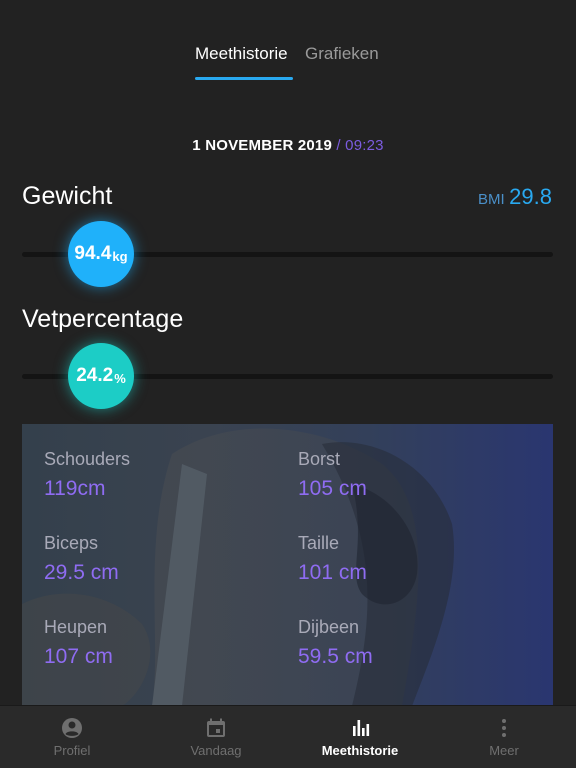  Describe the element at coordinates (216, 727) in the screenshot. I see `calendar-icon` at that location.